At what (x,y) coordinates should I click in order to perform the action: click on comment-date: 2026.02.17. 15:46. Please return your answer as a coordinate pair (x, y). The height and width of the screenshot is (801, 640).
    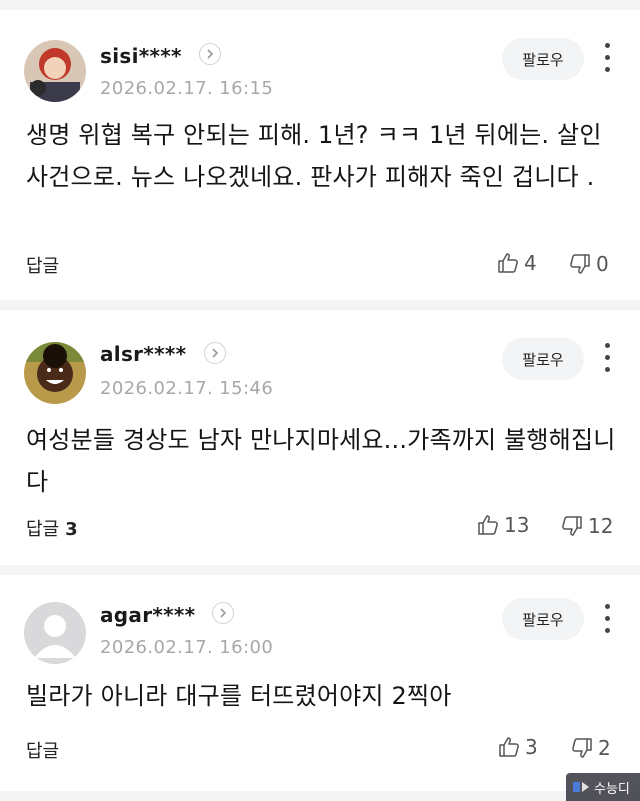
    Looking at the image, I should click on (187, 388).